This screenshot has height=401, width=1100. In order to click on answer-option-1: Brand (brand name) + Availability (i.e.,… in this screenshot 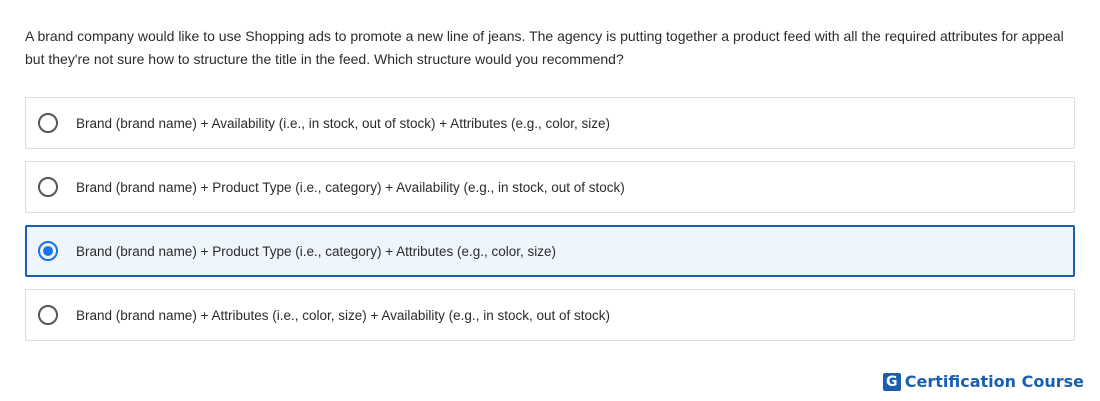, I will do `click(550, 123)`.